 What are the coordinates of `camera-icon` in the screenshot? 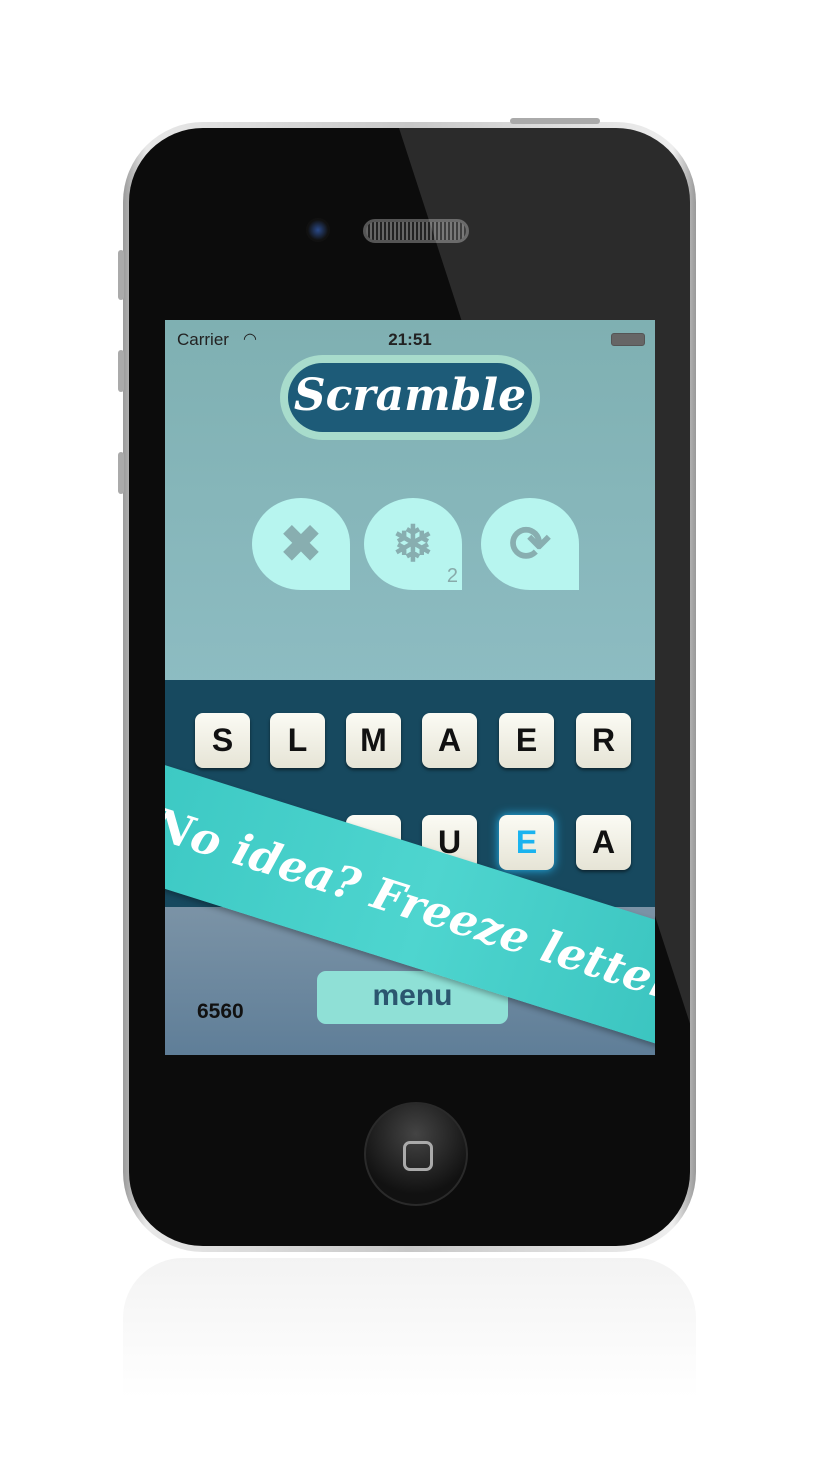 It's located at (318, 230).